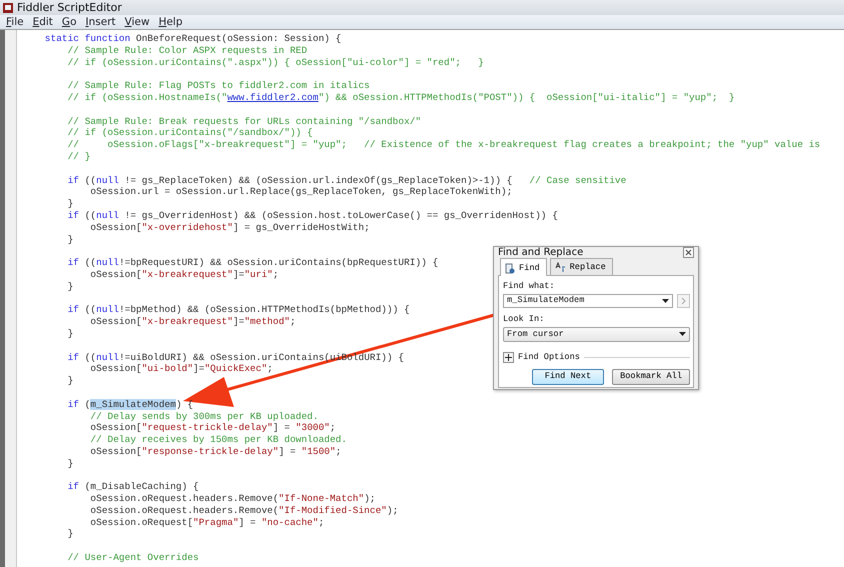  Describe the element at coordinates (400, 98) in the screenshot. I see `code-line: // if (oSession.HostnameIs("www.fiddler2.com") && oSession.HTTPMethodIs("POST")) { oSession["ui-italic"] = "yup"; }` at that location.